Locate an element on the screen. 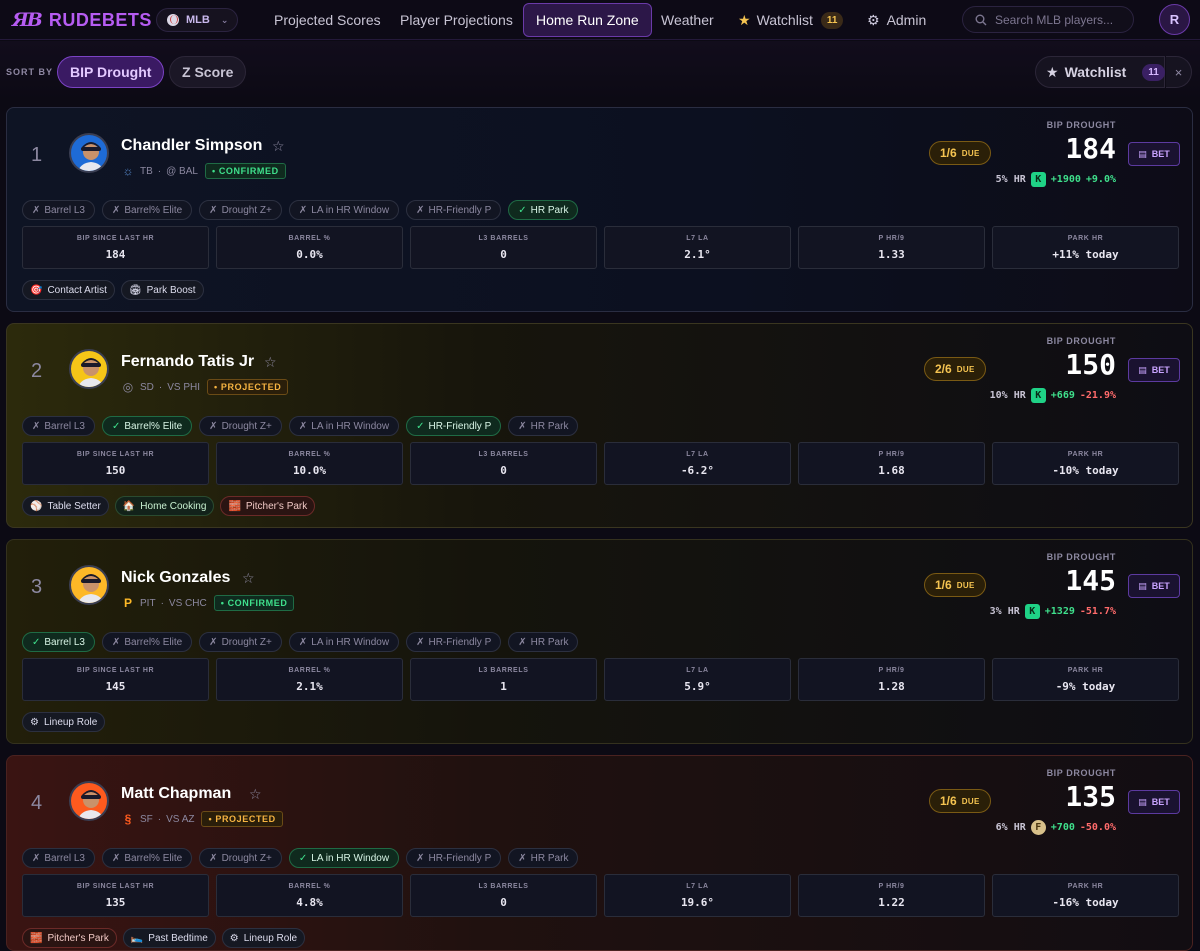 The width and height of the screenshot is (1200, 951). nav-watchlist: ★ Watchlist 11 is located at coordinates (790, 20).